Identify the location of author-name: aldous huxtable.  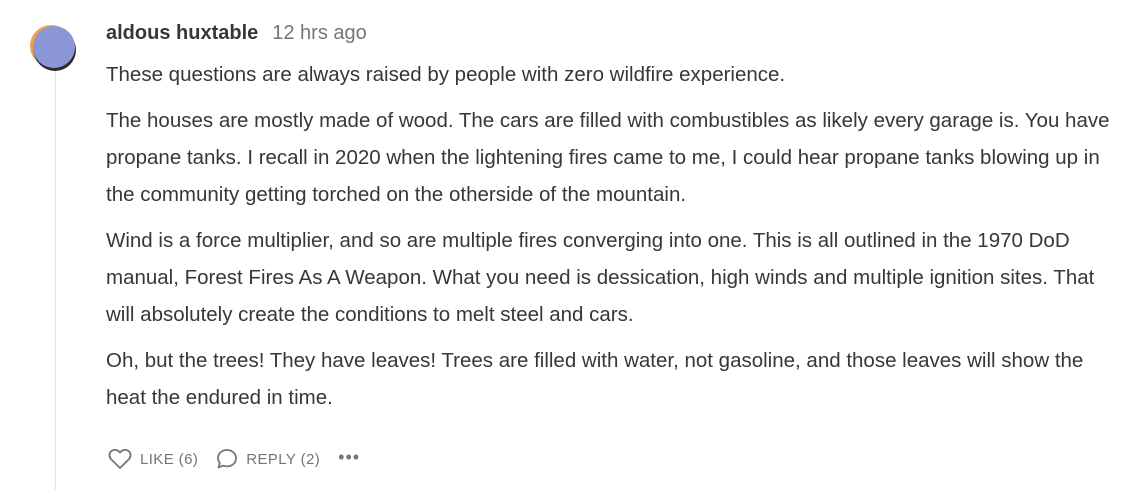
(182, 33).